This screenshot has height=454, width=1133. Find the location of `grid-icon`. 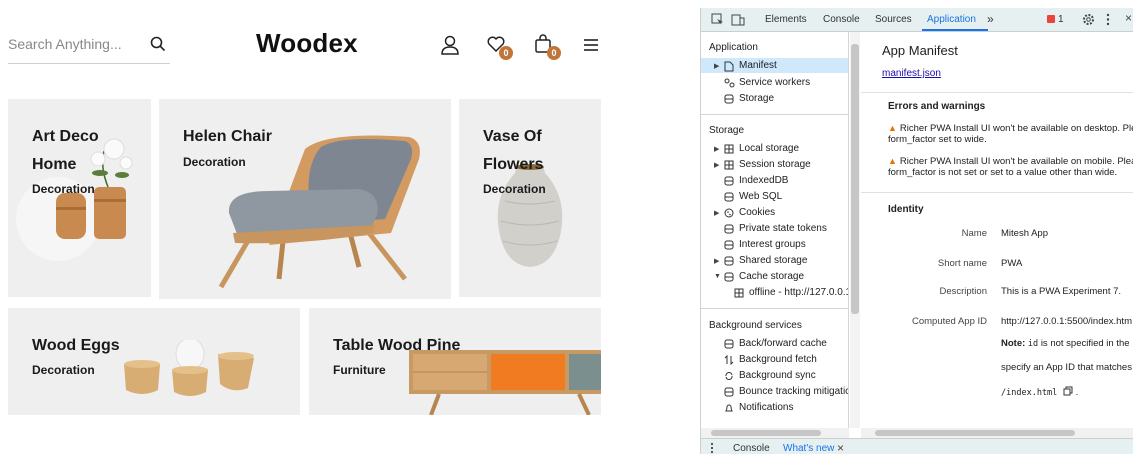

grid-icon is located at coordinates (729, 165).